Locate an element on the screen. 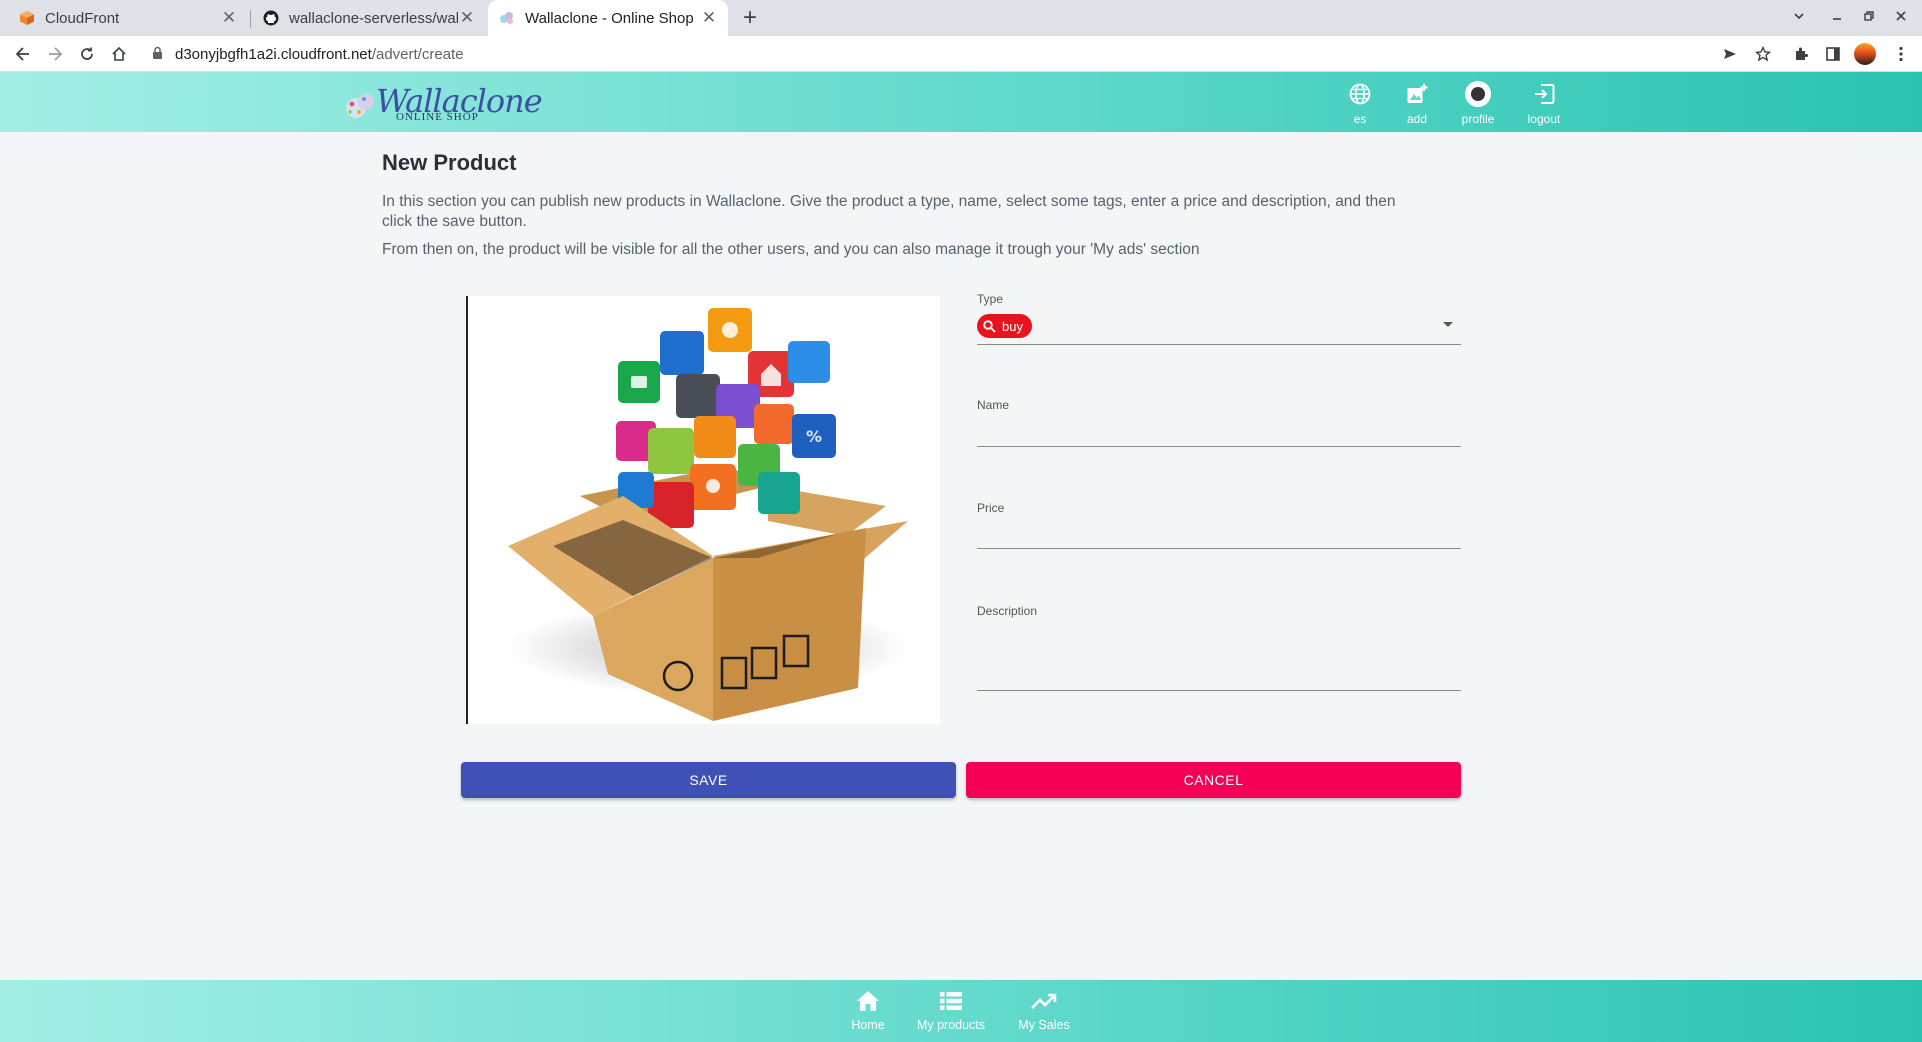  profile-avatar-icon is located at coordinates (1865, 54).